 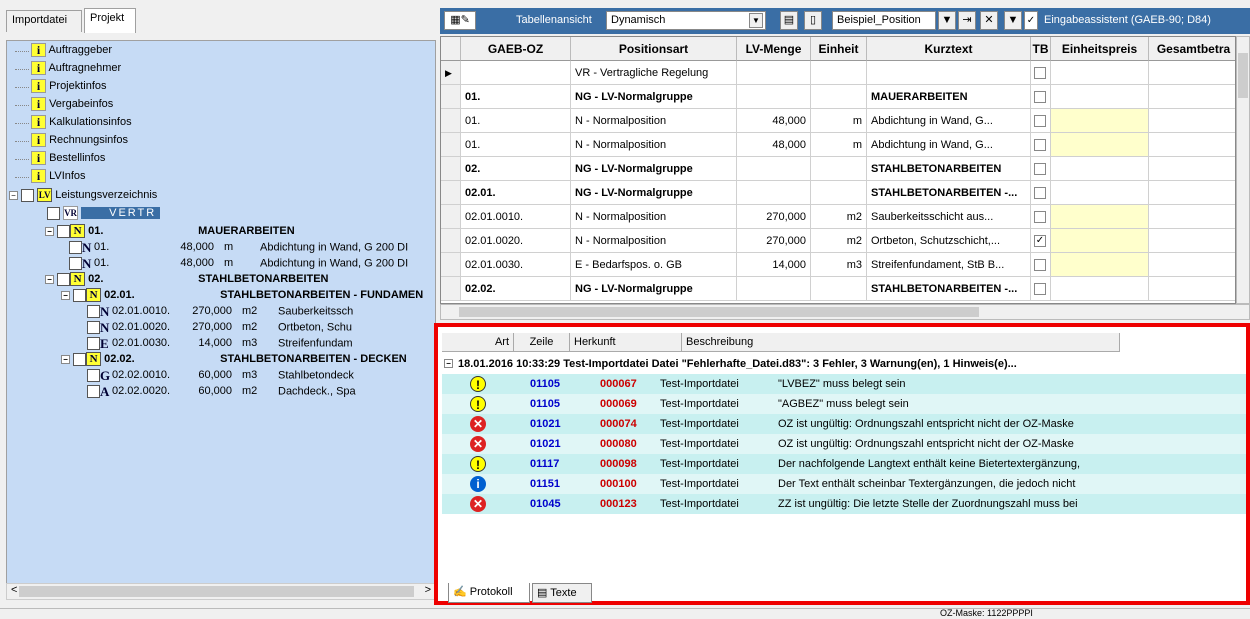 I want to click on scroll-thumb, so click(x=216, y=591).